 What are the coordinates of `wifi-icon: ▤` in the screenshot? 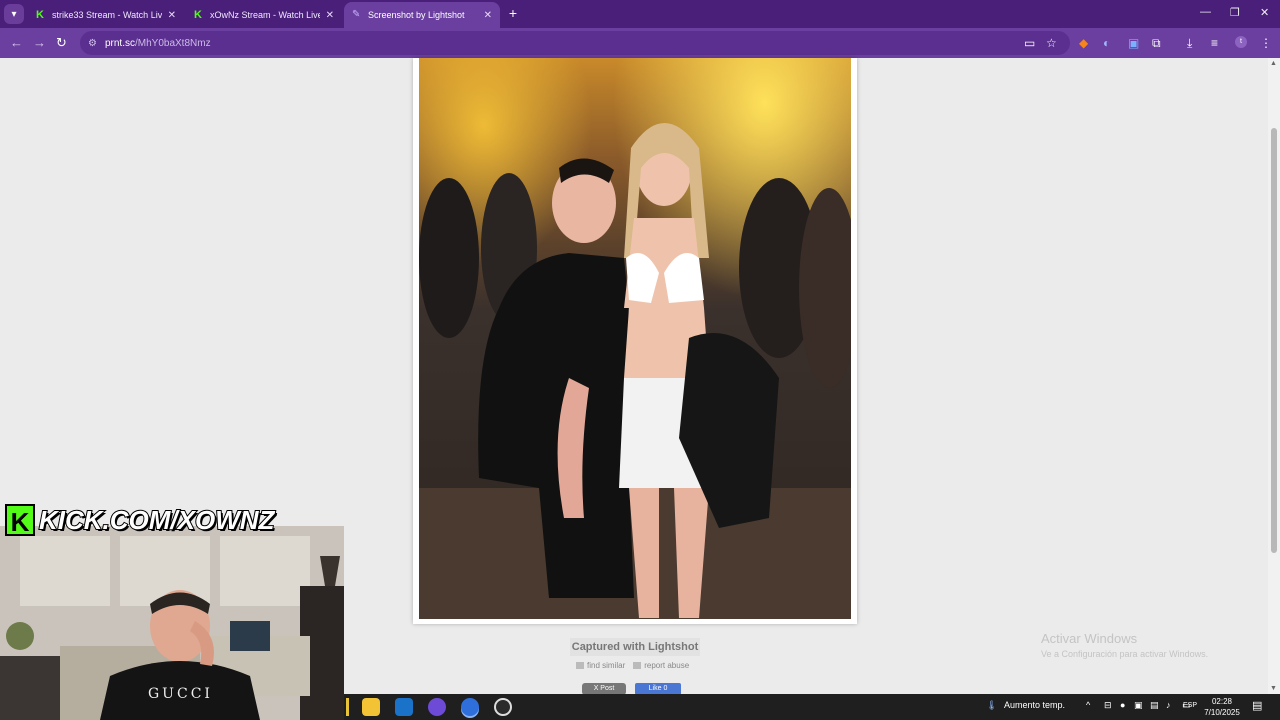 It's located at (1154, 705).